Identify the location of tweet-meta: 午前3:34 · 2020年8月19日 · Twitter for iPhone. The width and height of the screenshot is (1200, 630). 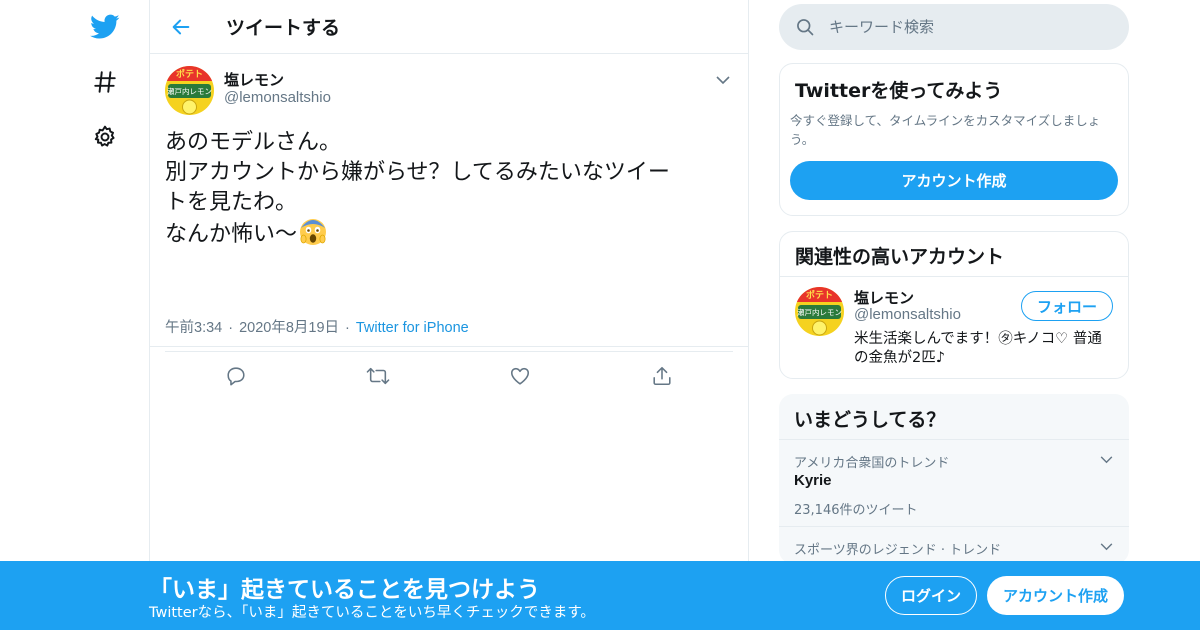
(317, 326).